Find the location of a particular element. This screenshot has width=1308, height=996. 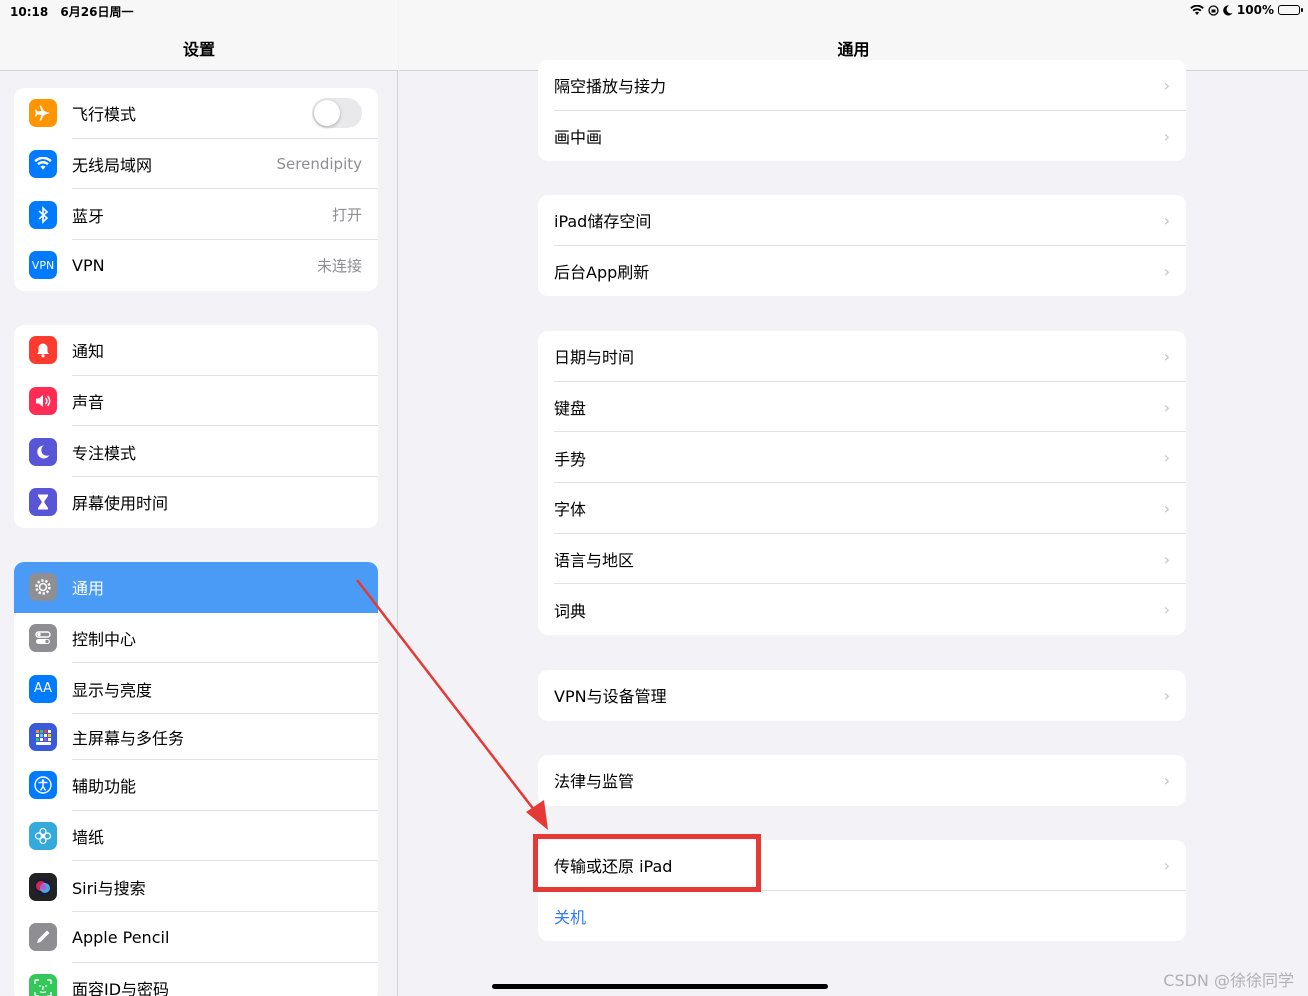

sidebar-item-airplane: 飞行模式 is located at coordinates (196, 113).